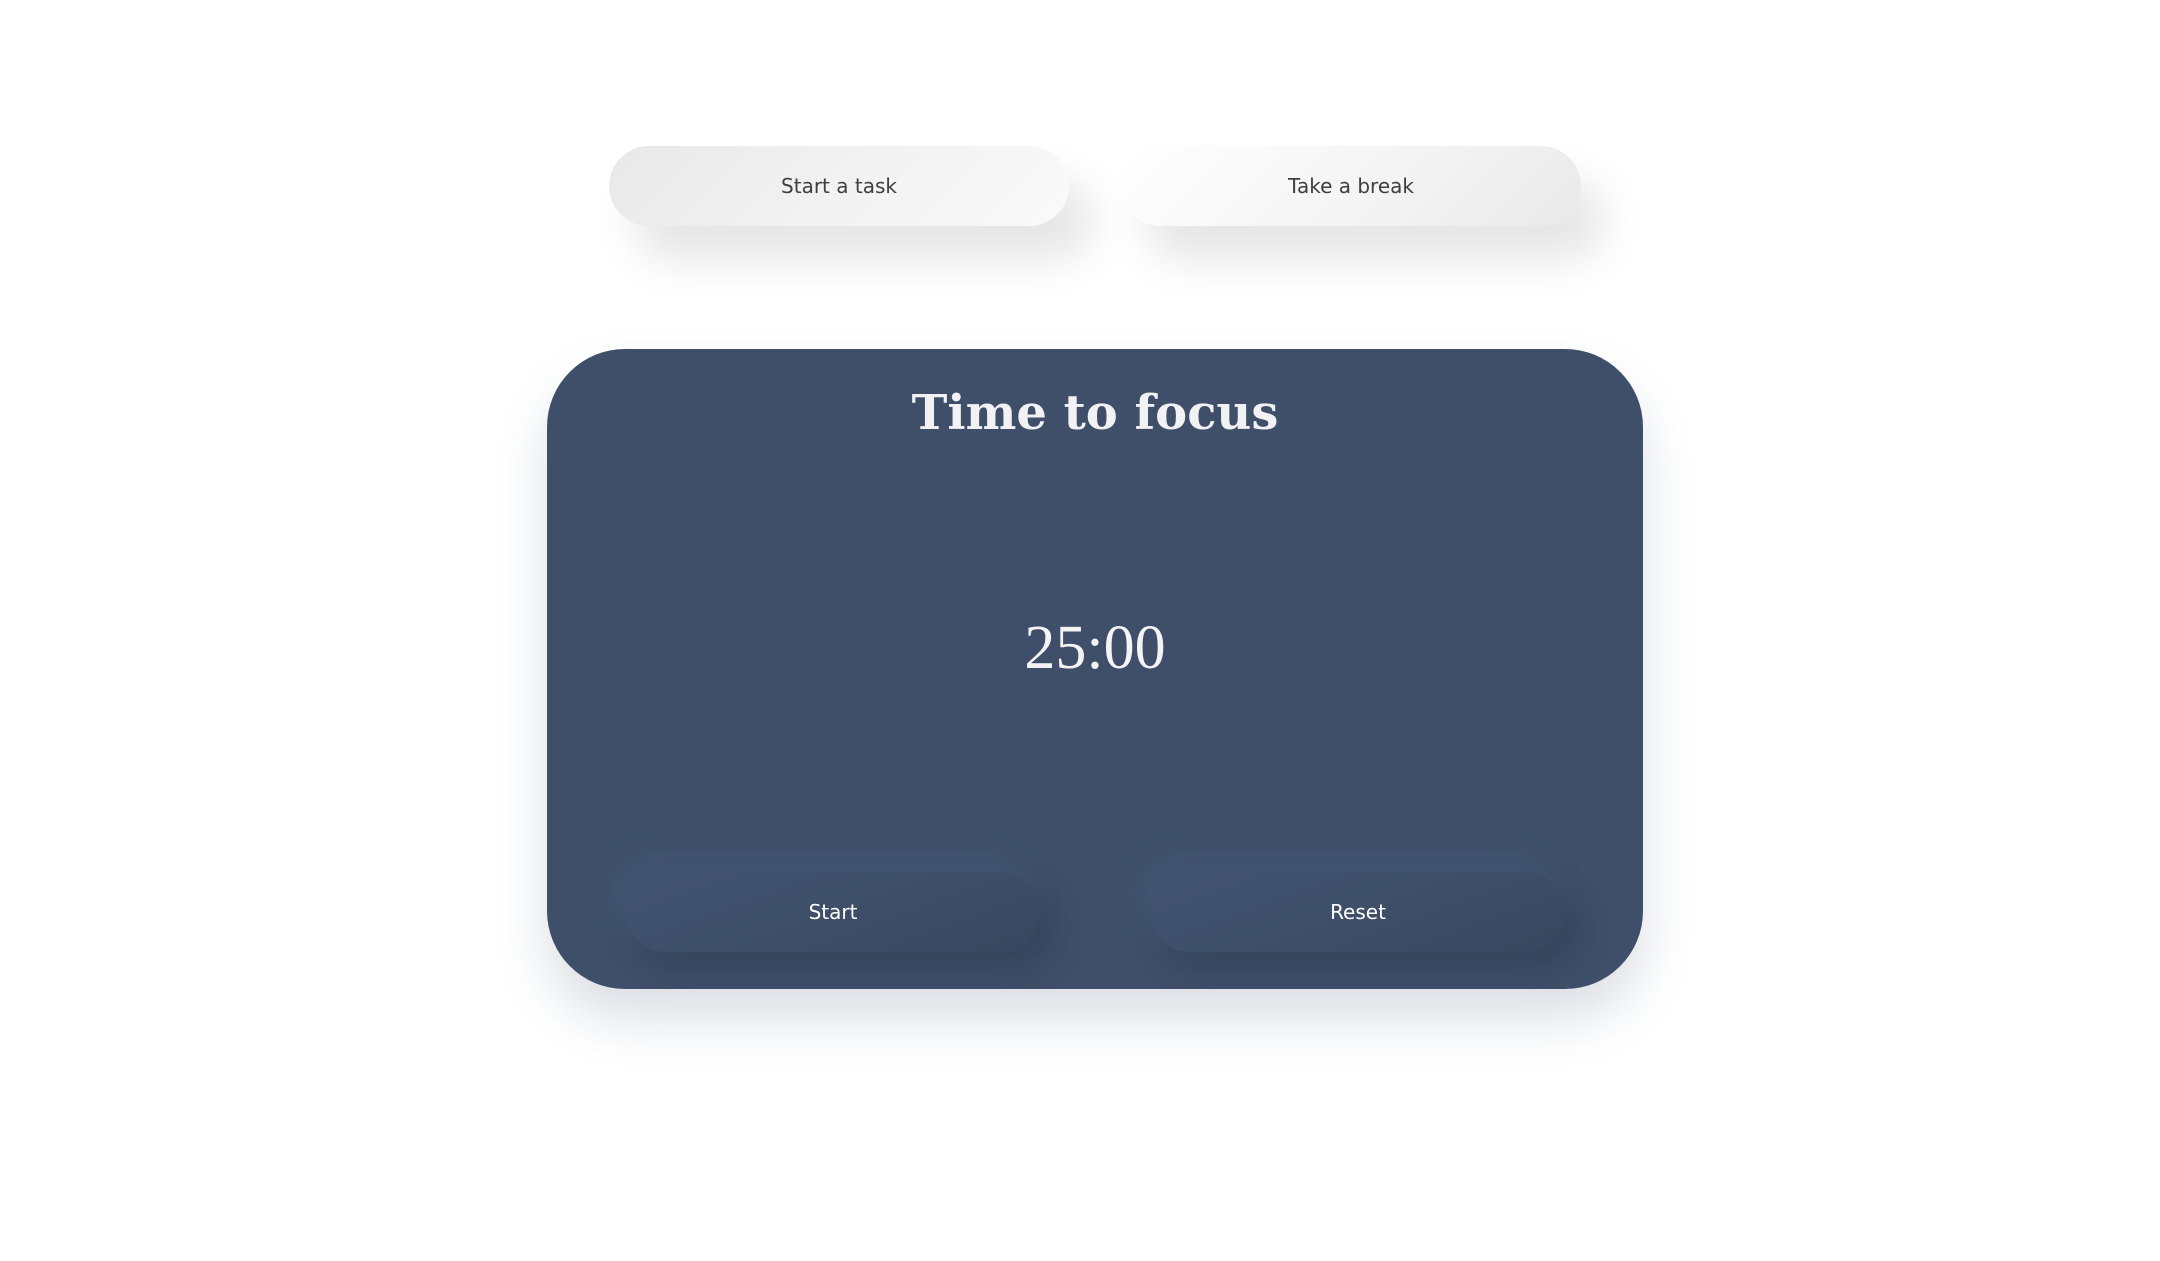  I want to click on timer-title: Time to focus, so click(1095, 413).